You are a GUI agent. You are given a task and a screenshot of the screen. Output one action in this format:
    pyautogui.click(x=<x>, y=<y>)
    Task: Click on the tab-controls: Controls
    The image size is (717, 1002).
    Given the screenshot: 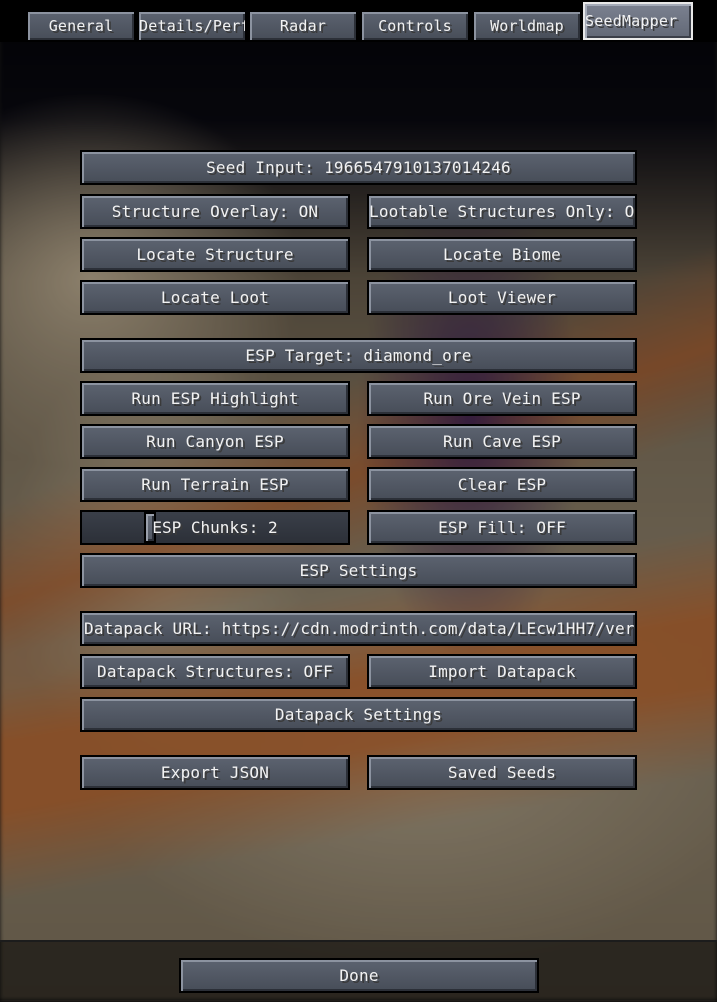 What is the action you would take?
    pyautogui.click(x=415, y=26)
    